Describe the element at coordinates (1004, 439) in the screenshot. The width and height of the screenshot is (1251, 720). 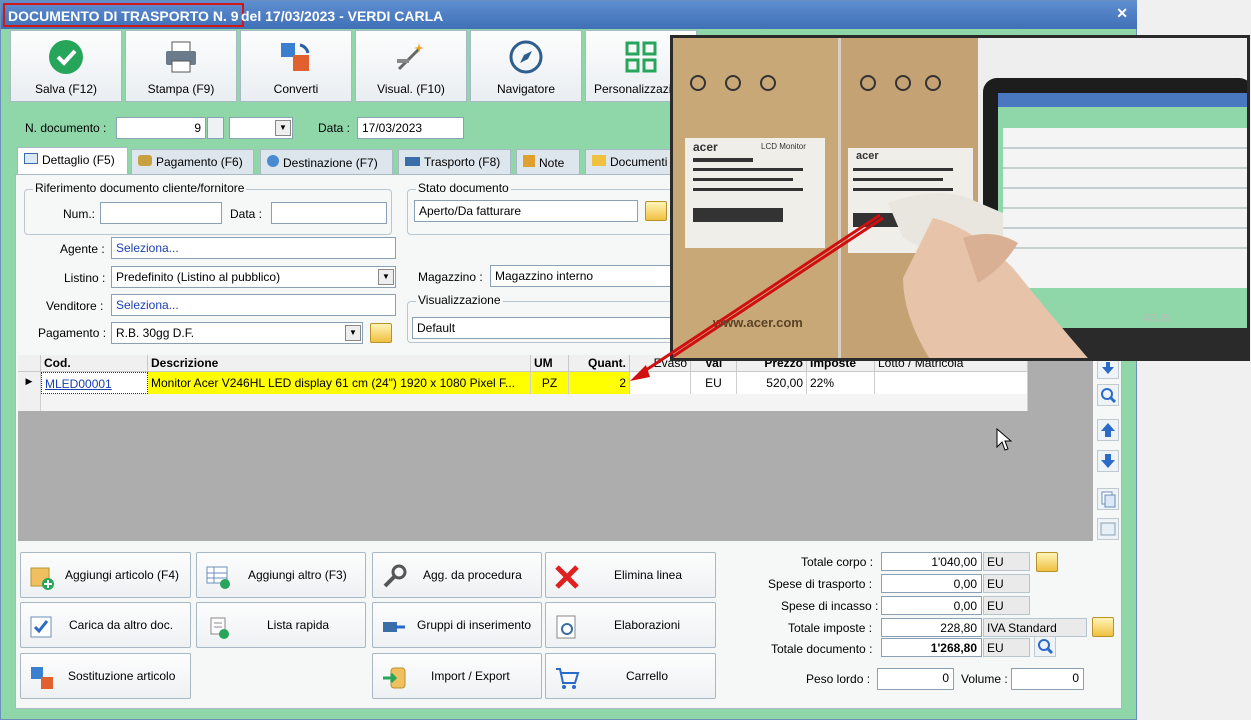
I see `mouse-cursor-icon` at that location.